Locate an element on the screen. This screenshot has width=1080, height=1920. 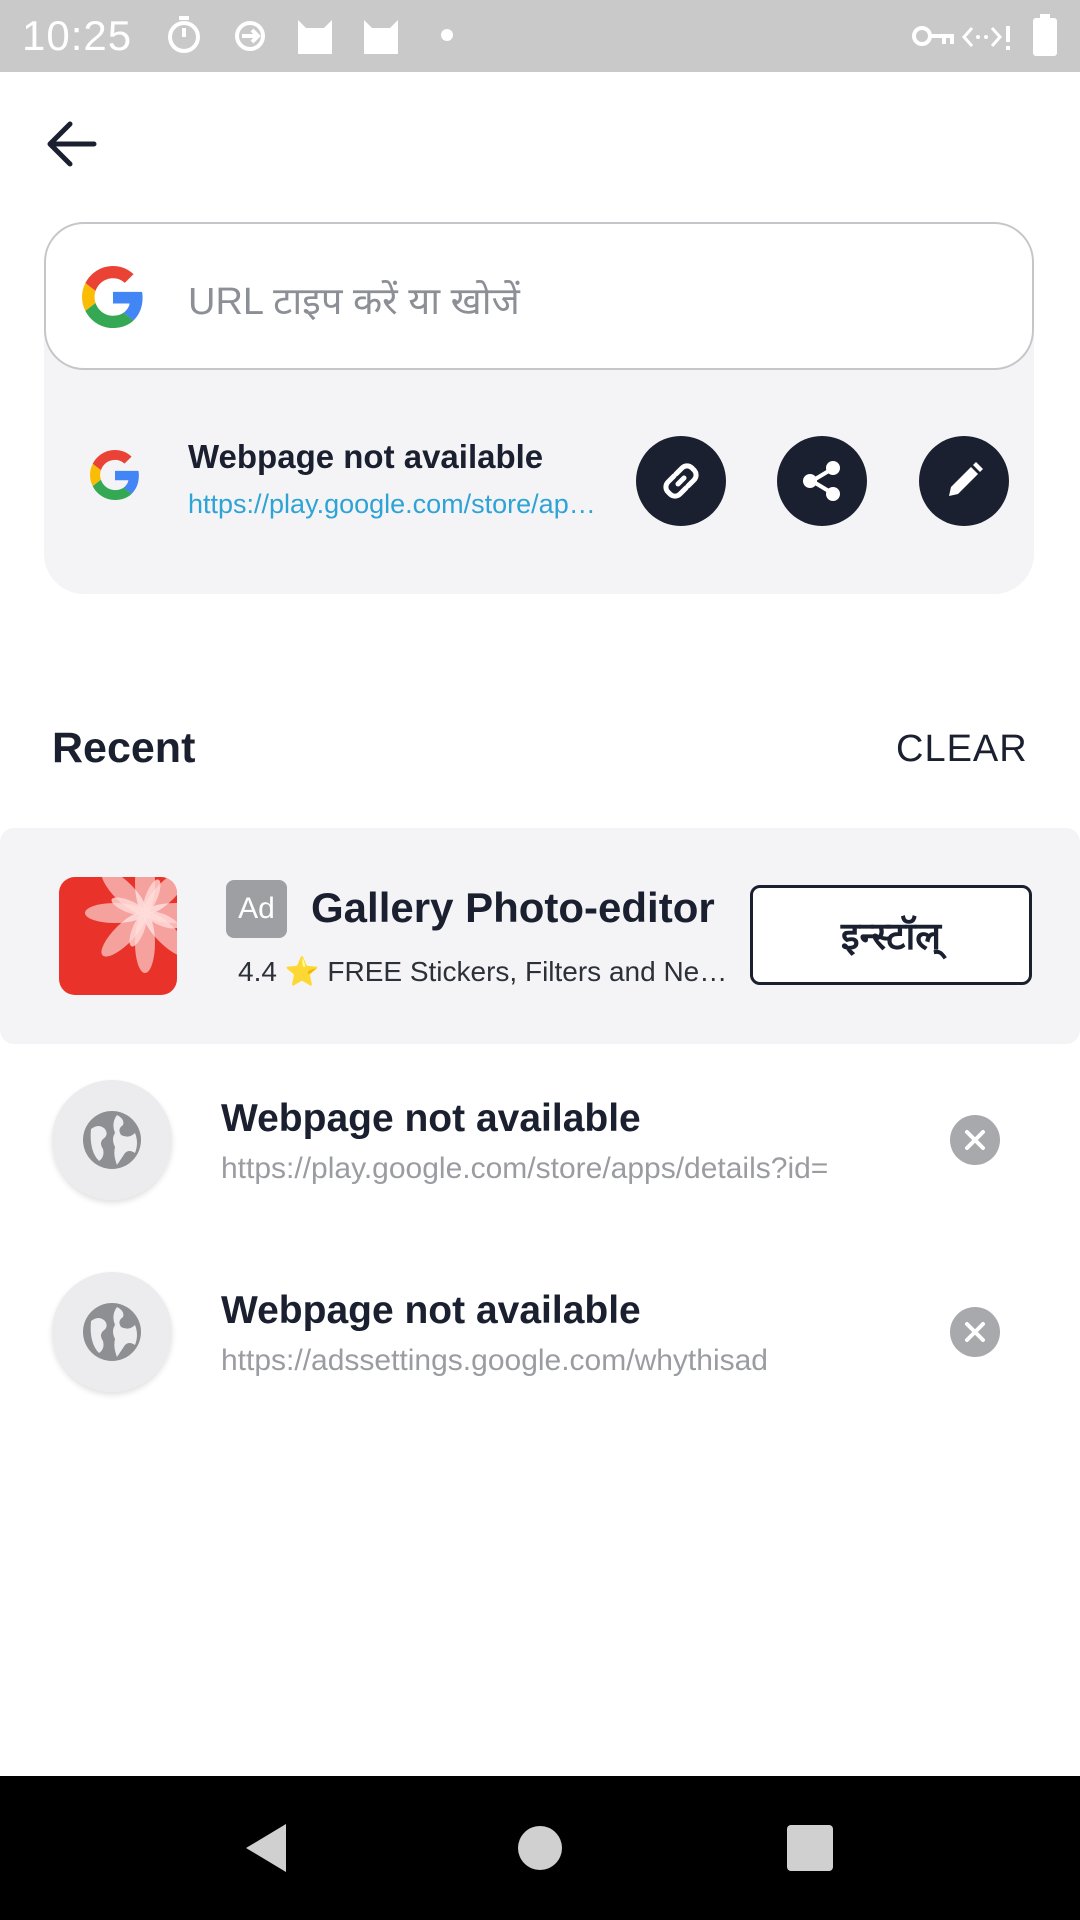
share-icon is located at coordinates (821, 481).